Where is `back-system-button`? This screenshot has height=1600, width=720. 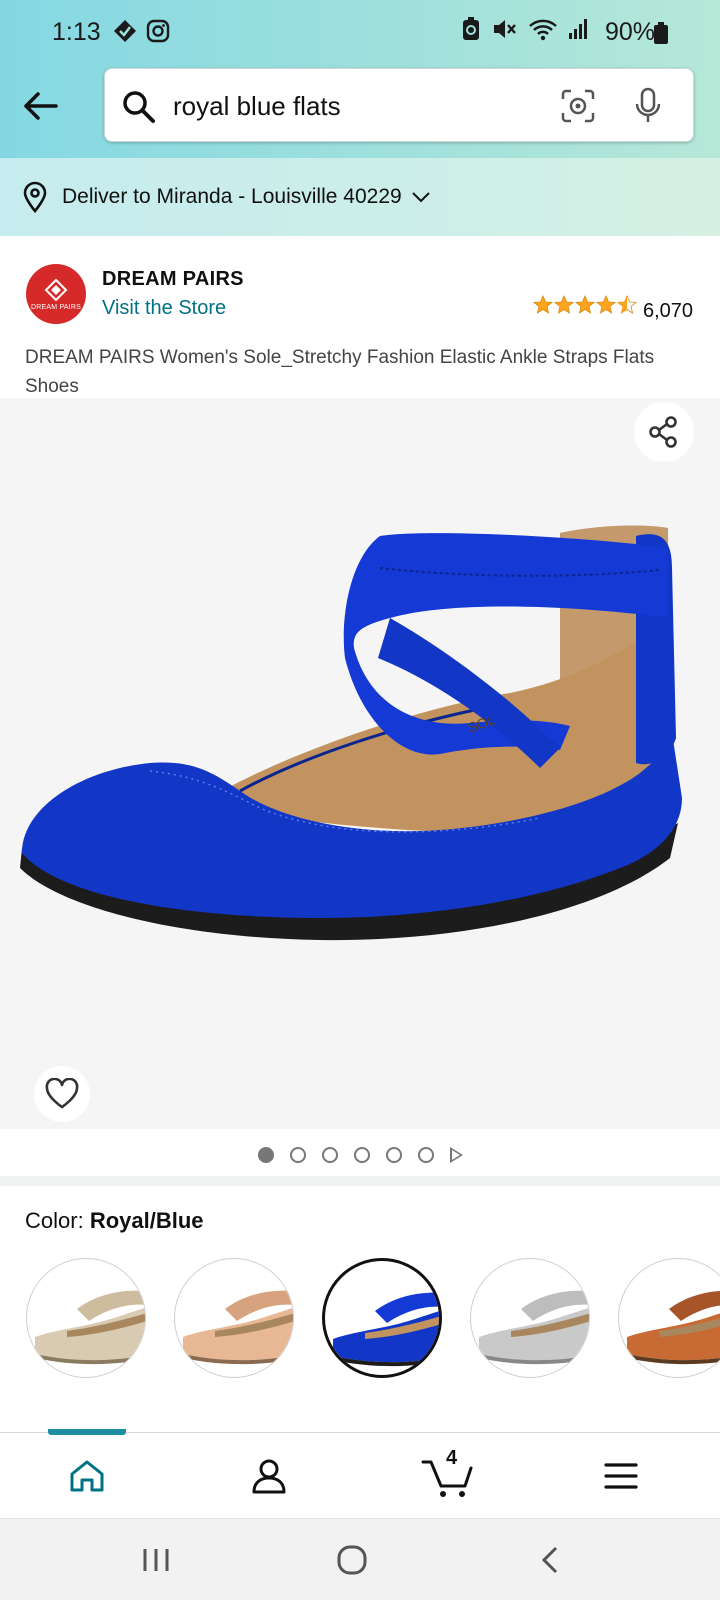
back-system-button is located at coordinates (550, 1560).